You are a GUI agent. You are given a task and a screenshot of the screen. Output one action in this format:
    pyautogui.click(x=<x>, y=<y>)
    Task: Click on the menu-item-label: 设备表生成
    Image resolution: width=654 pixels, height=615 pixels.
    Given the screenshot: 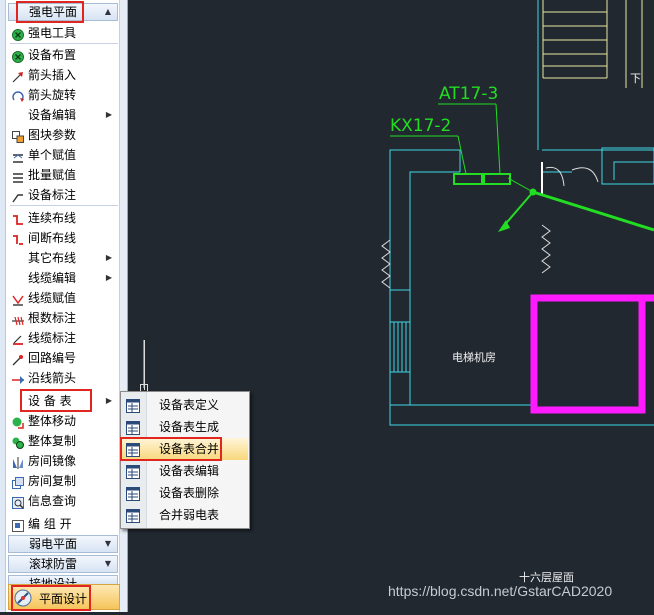 What is the action you would take?
    pyautogui.click(x=189, y=427)
    